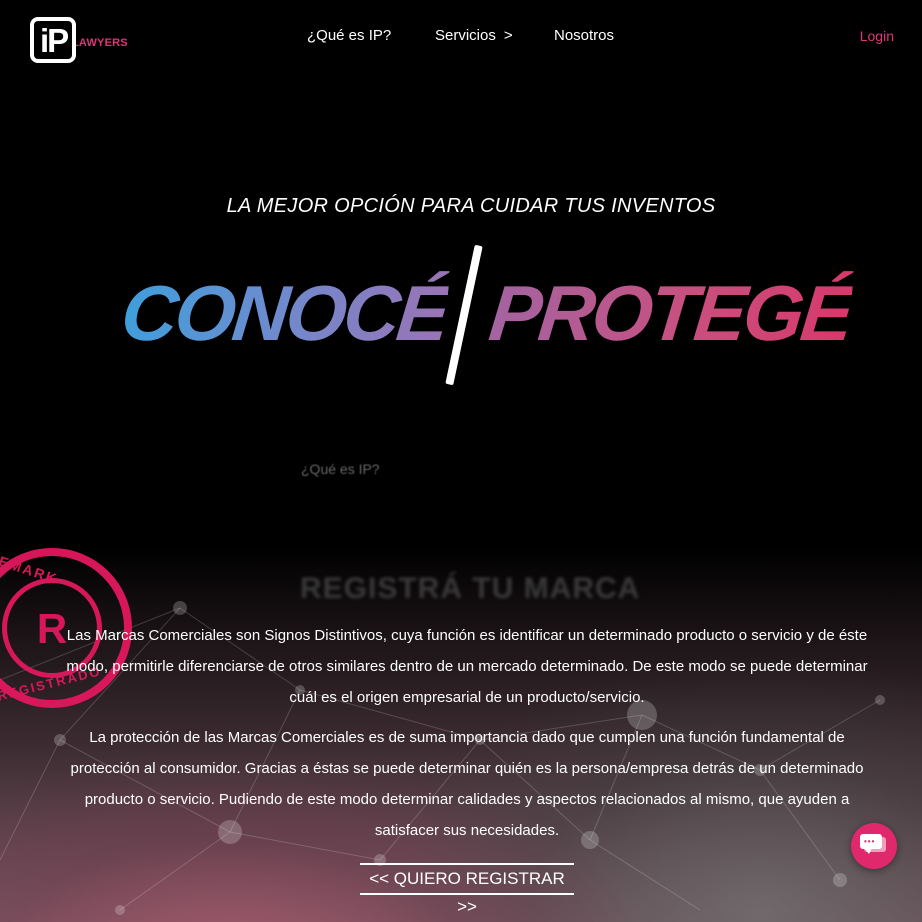 This screenshot has width=922, height=922. I want to click on chat-icon: •••, so click(871, 844).